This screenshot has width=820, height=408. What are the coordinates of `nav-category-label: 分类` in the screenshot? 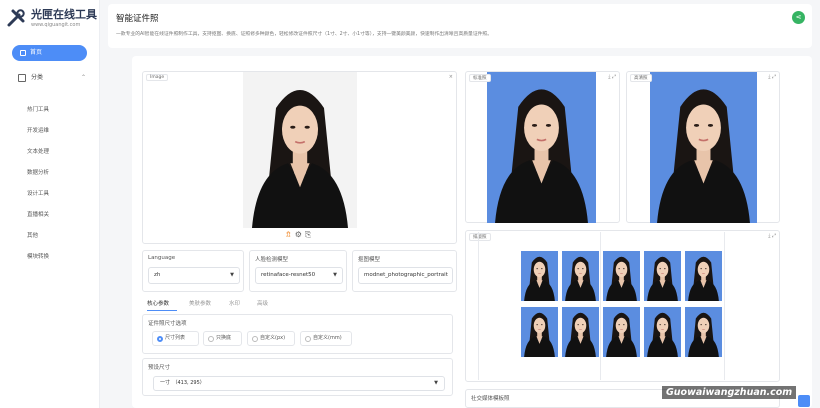 It's located at (37, 77).